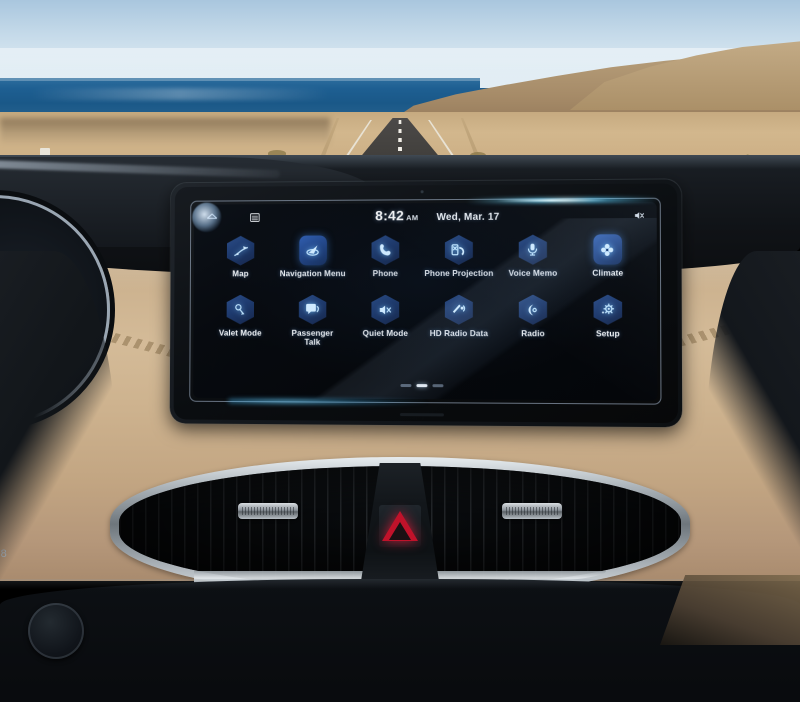 Image resolution: width=800 pixels, height=702 pixels. Describe the element at coordinates (459, 333) in the screenshot. I see `app-tile-label: HD Radio Data` at that location.